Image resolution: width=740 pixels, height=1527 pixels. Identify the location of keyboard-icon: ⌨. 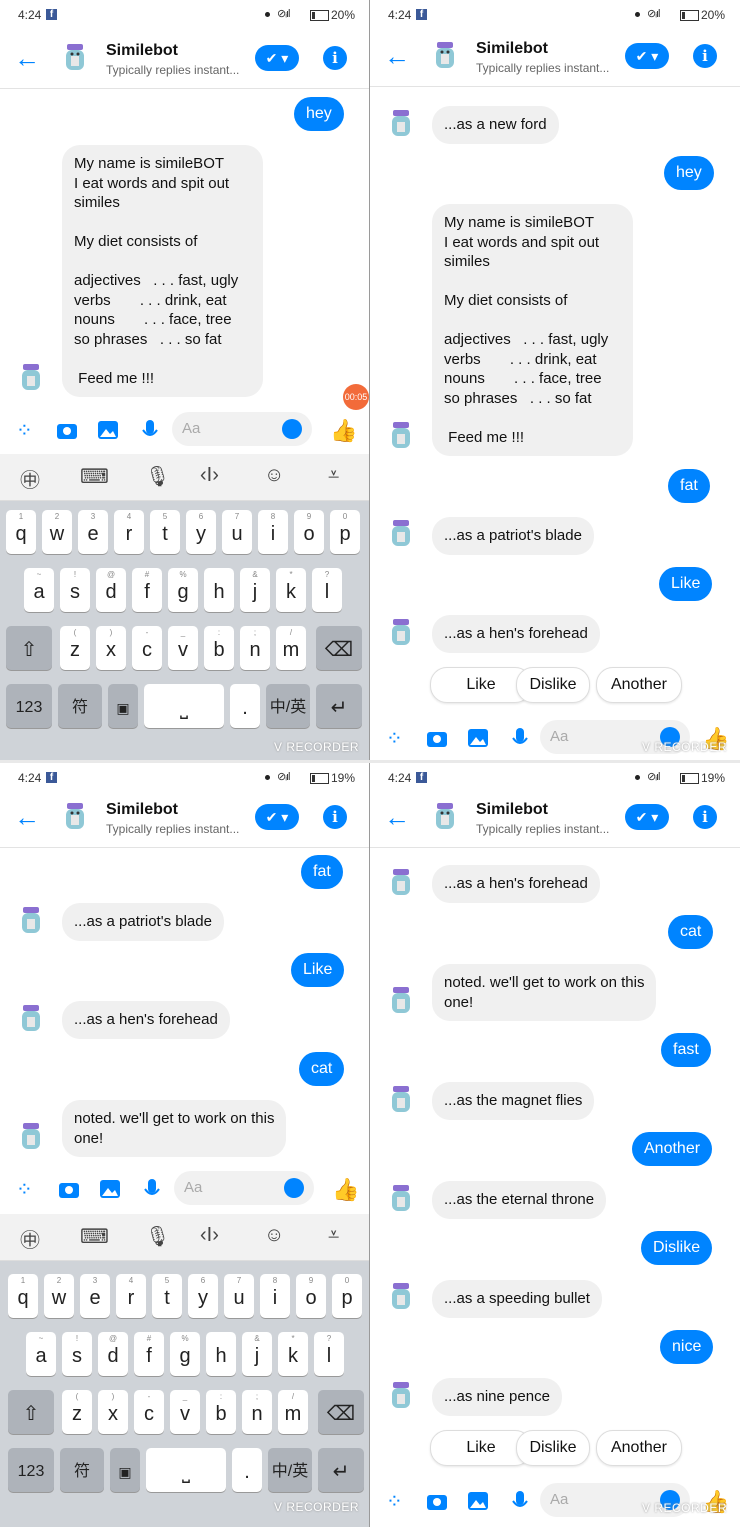
(94, 1236).